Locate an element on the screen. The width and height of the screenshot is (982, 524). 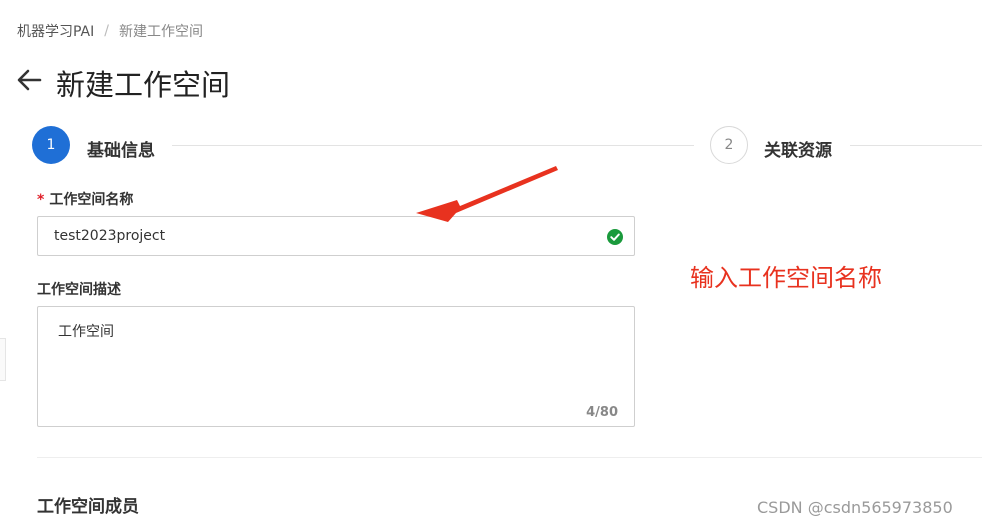
step-connector is located at coordinates (433, 145).